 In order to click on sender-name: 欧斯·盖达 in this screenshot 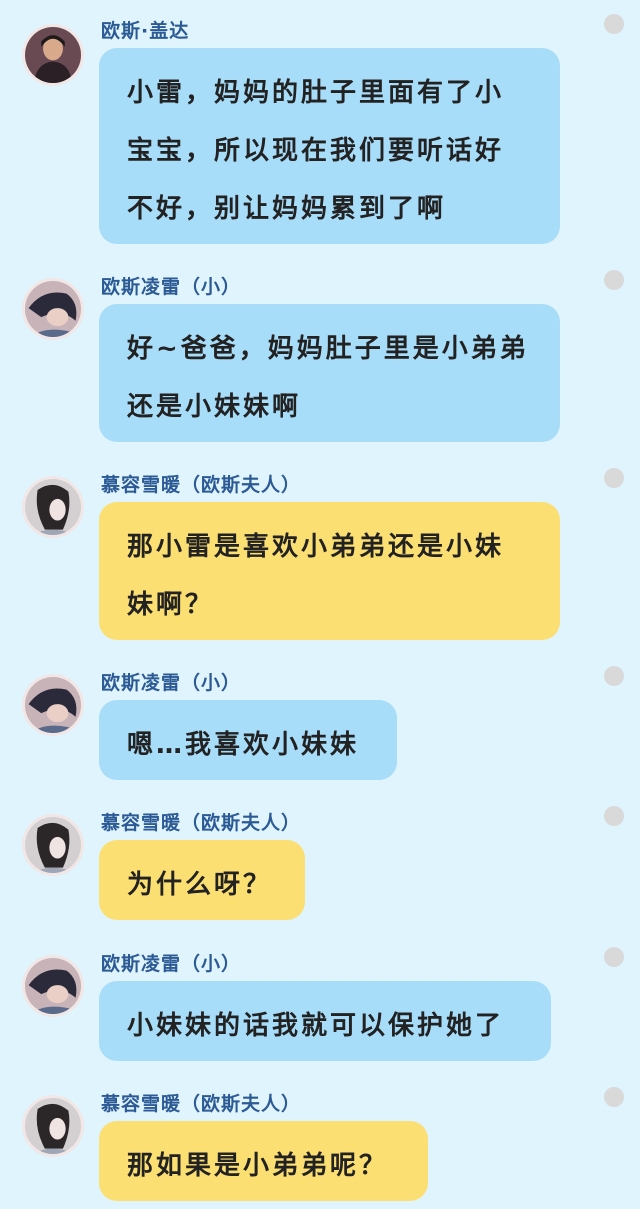, I will do `click(145, 31)`.